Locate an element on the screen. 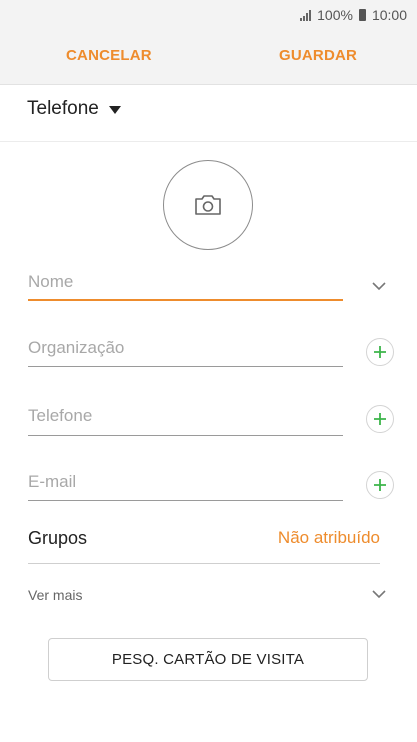  add-photo-button is located at coordinates (208, 205).